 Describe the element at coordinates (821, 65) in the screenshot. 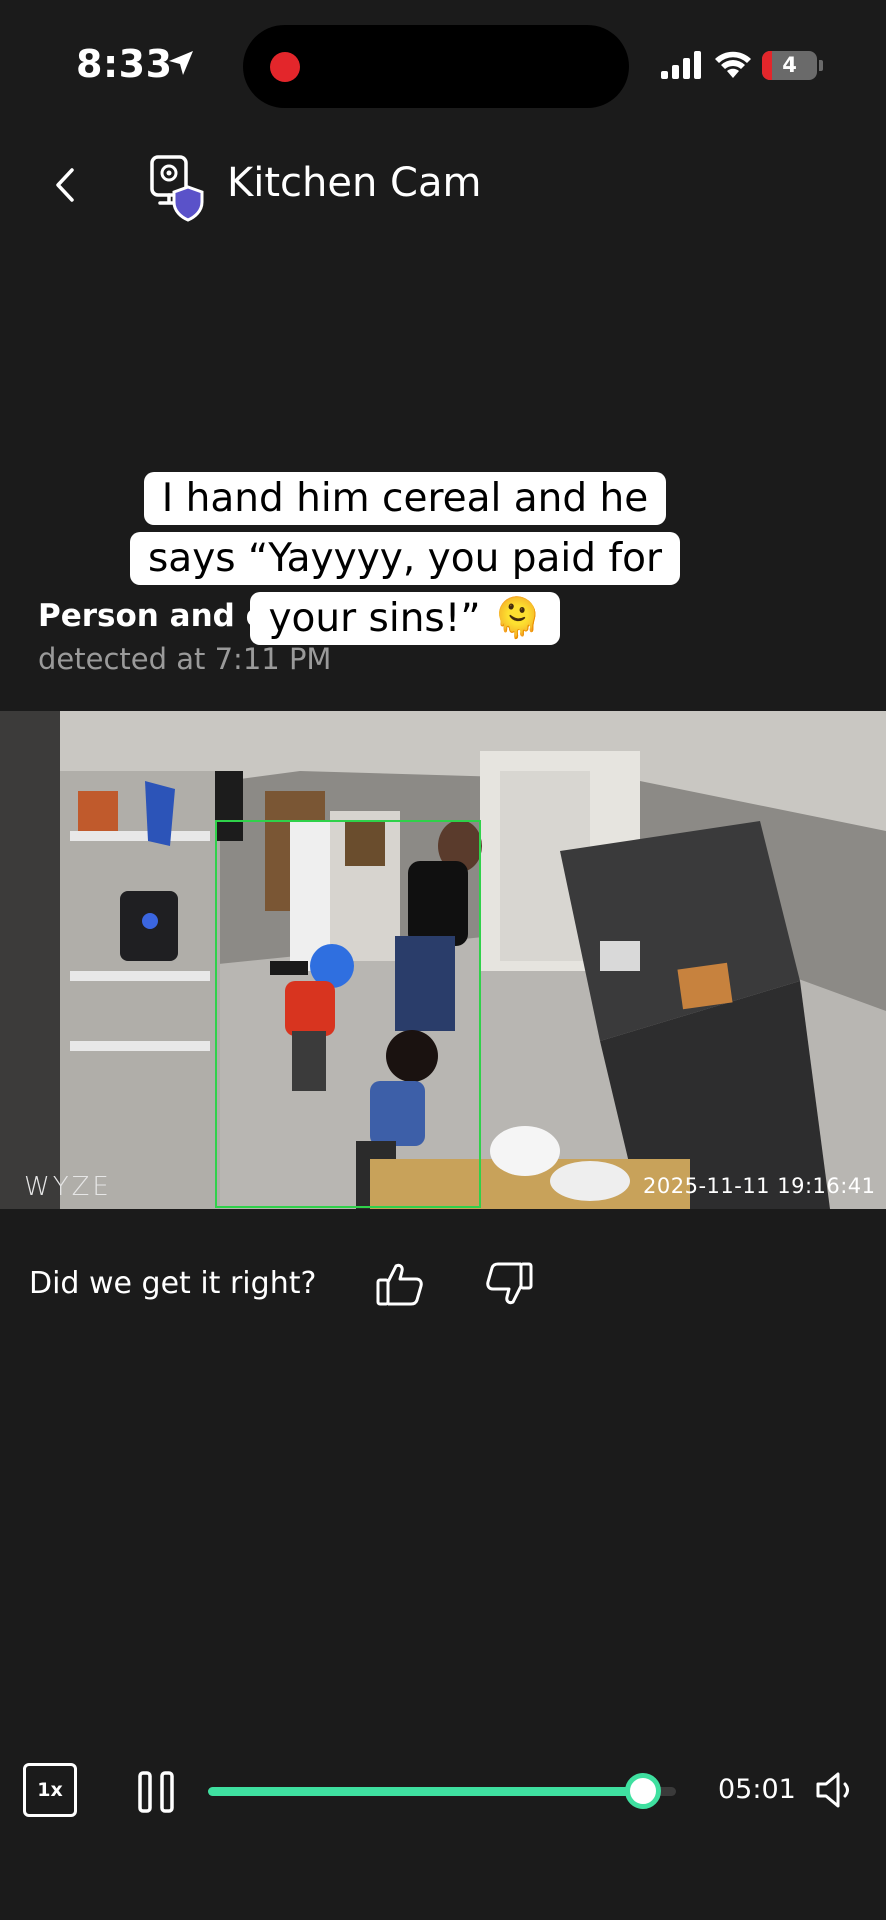

I see `battery-cap` at that location.